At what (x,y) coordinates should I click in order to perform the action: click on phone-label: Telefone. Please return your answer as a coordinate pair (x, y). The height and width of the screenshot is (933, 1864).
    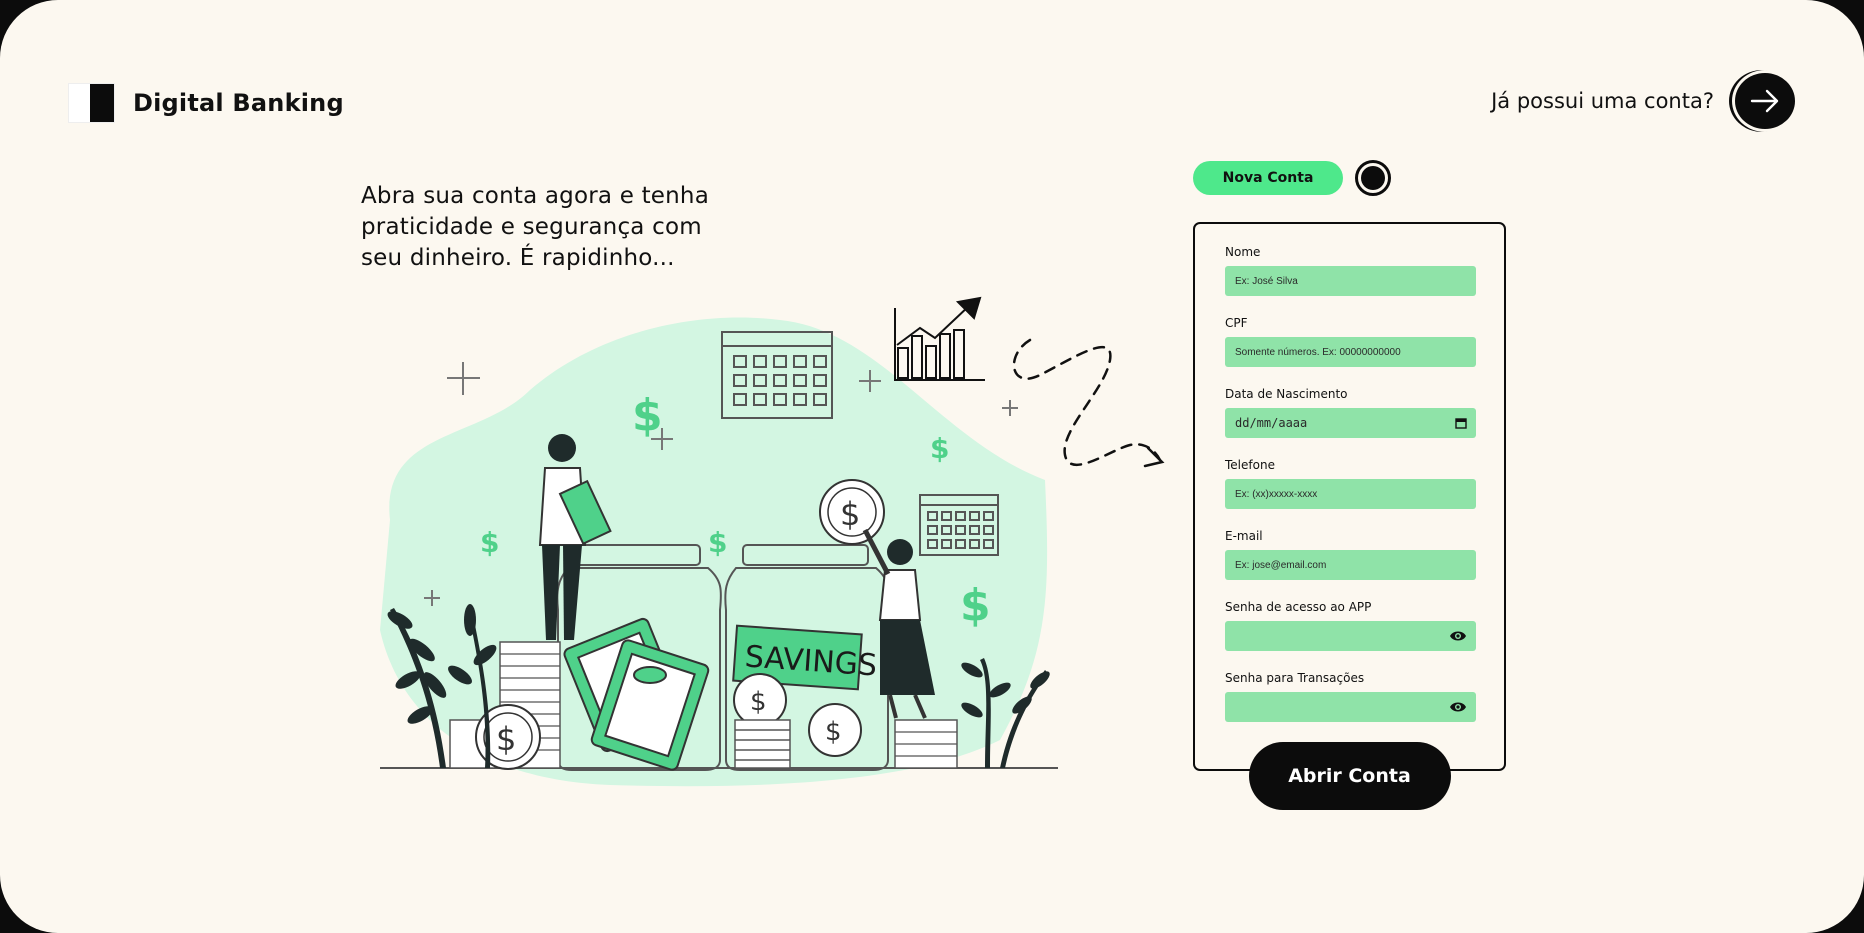
    Looking at the image, I should click on (1250, 465).